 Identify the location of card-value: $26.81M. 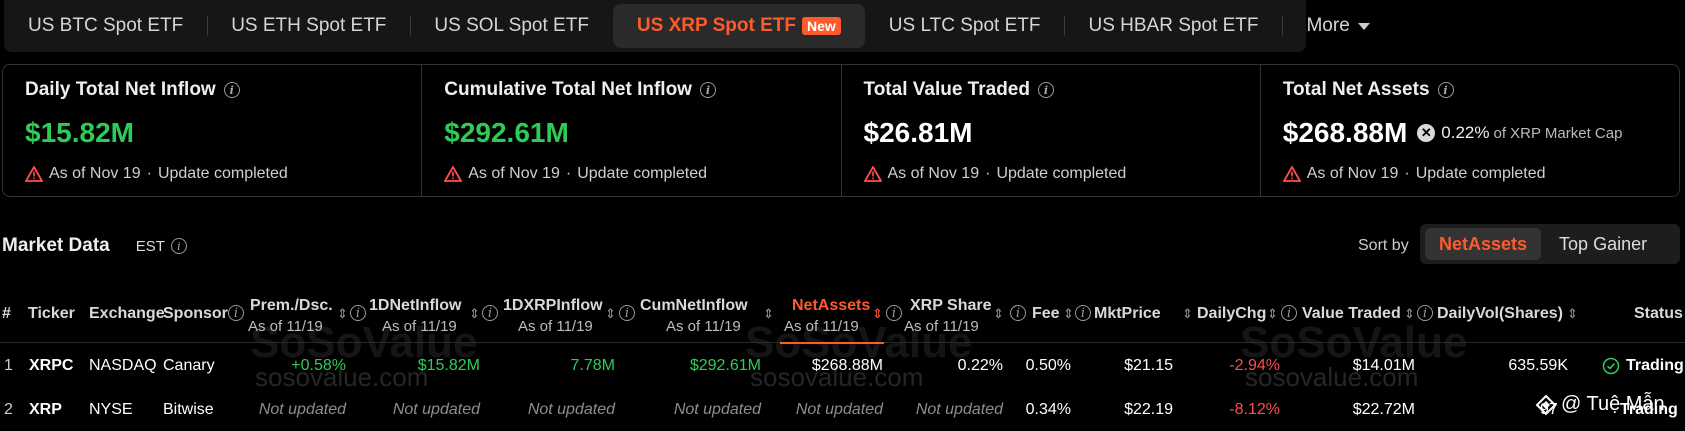
(918, 132).